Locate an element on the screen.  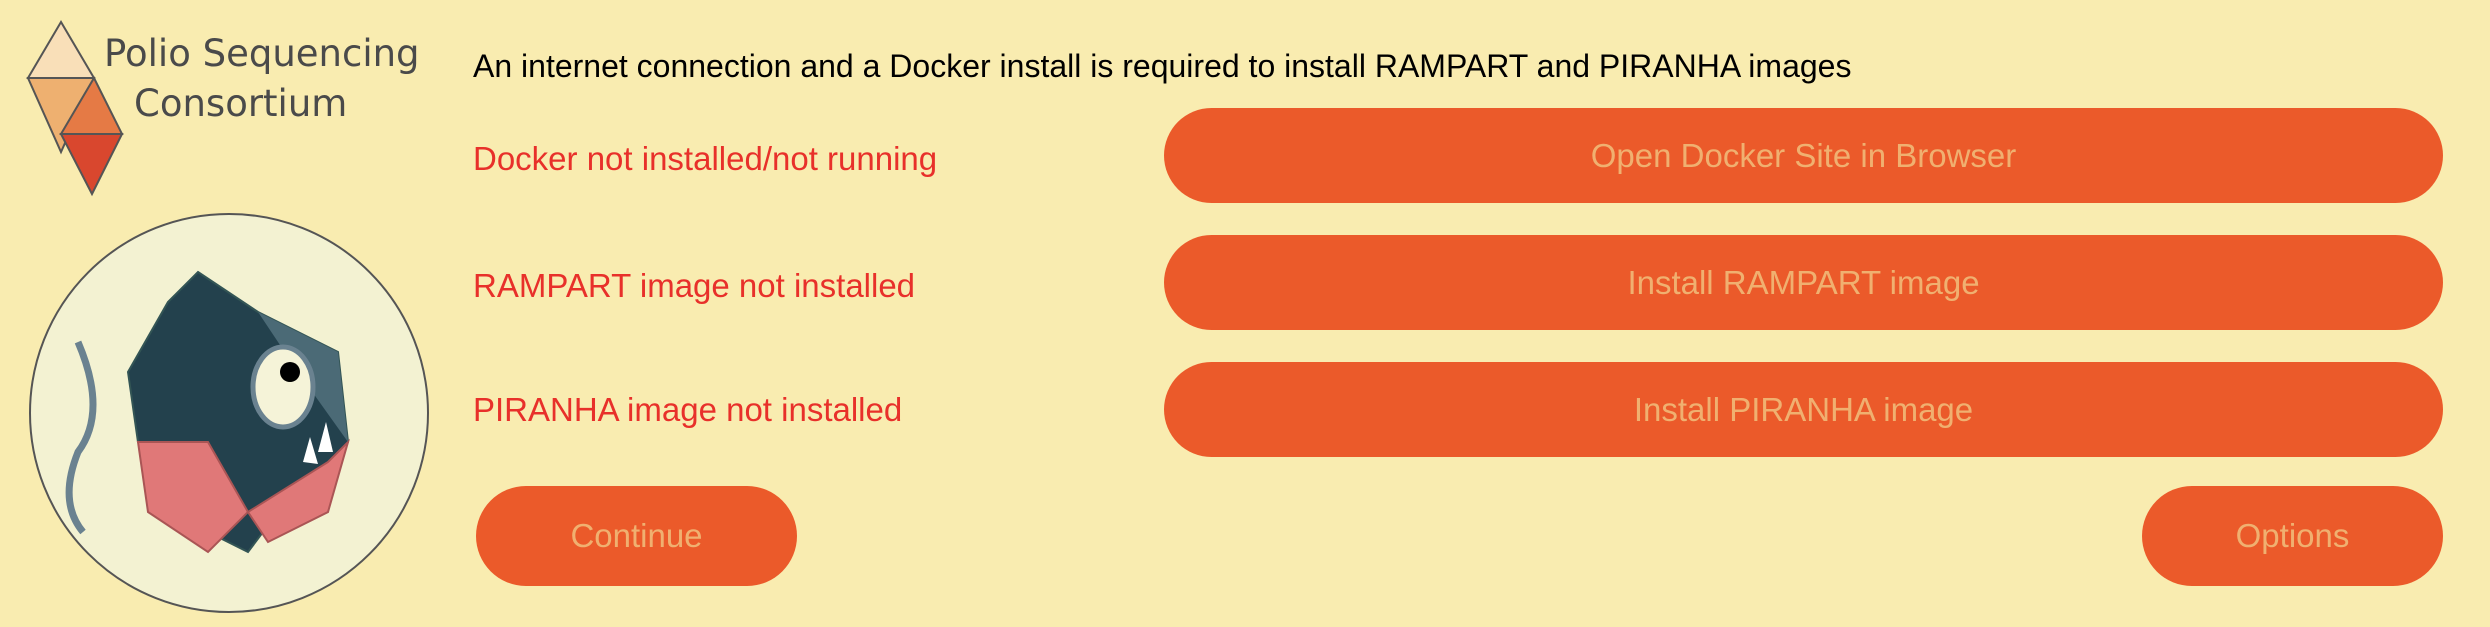
options-button: Options is located at coordinates (2292, 536).